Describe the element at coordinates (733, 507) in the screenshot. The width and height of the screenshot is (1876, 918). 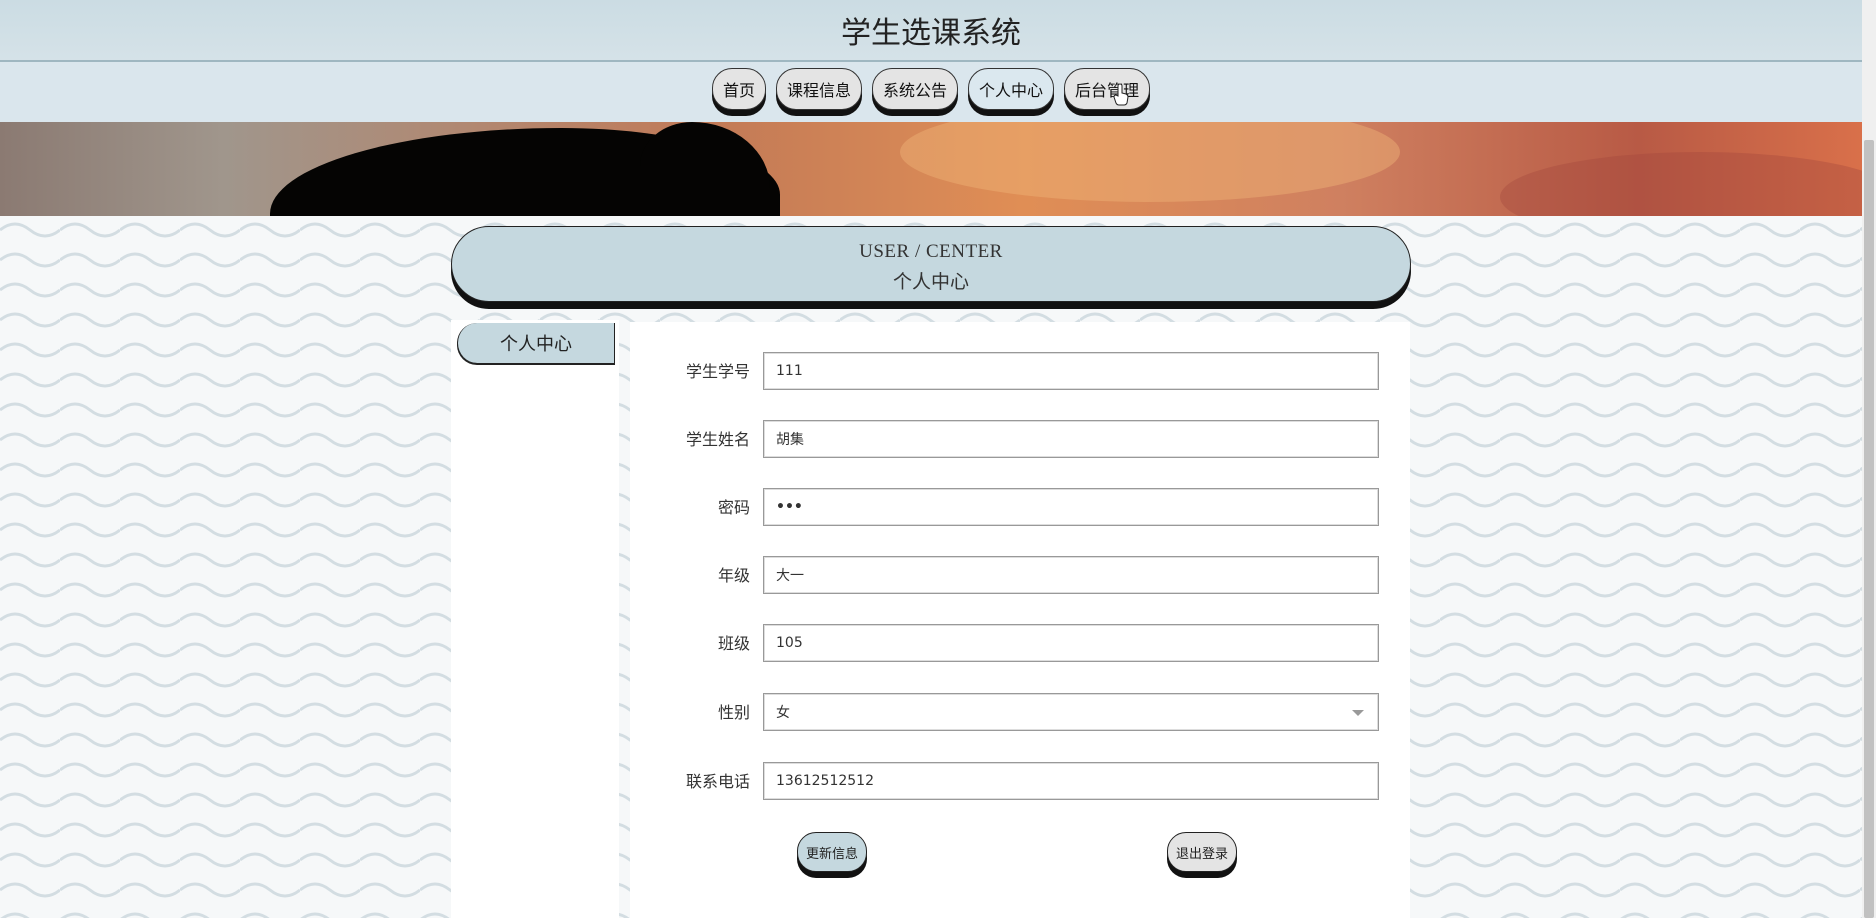
I see `password-label: 密码` at that location.